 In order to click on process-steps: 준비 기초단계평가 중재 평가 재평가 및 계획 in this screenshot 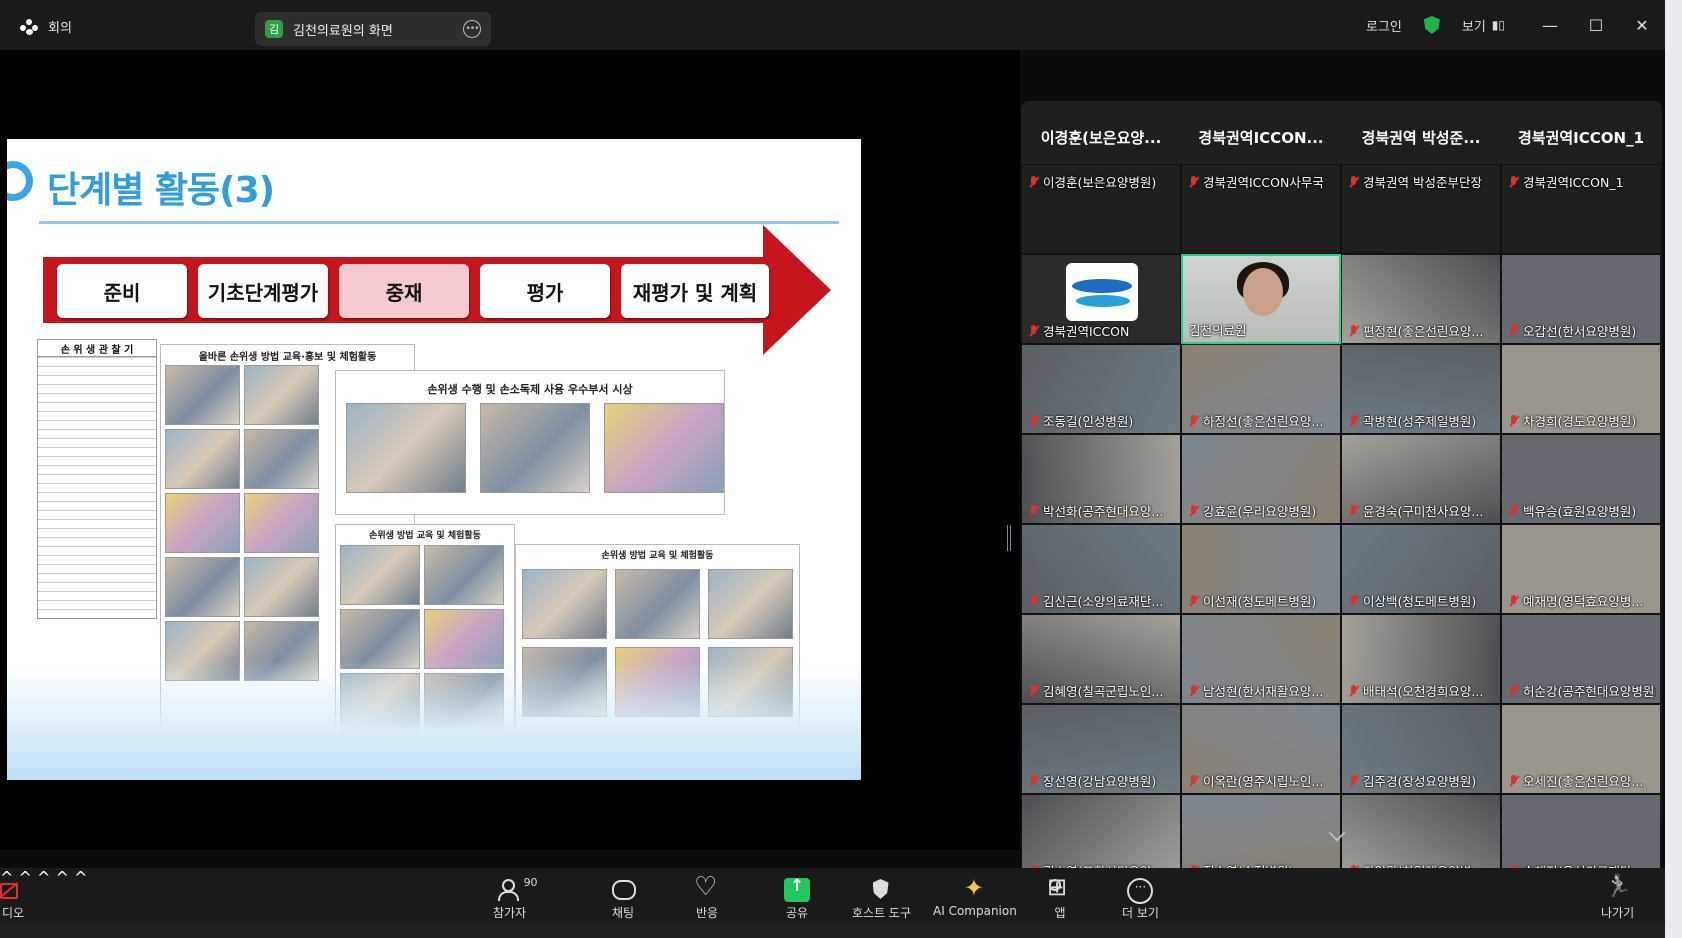, I will do `click(413, 291)`.